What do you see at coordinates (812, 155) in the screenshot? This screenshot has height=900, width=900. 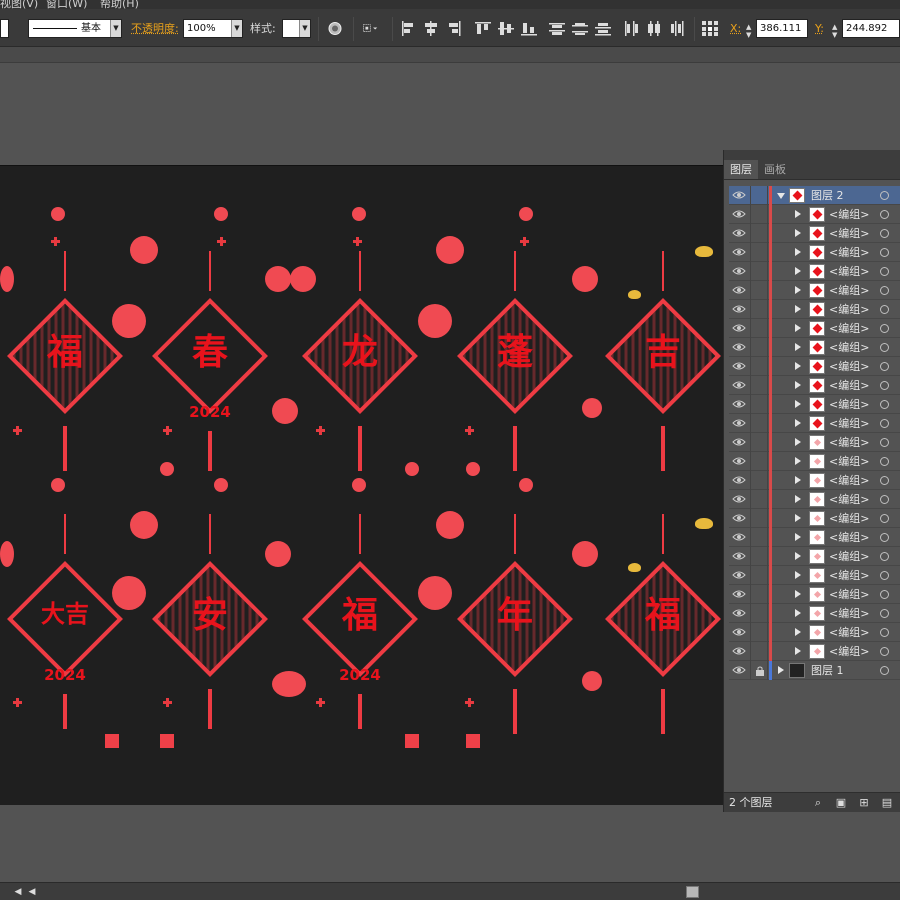 I see `panel-grip` at bounding box center [812, 155].